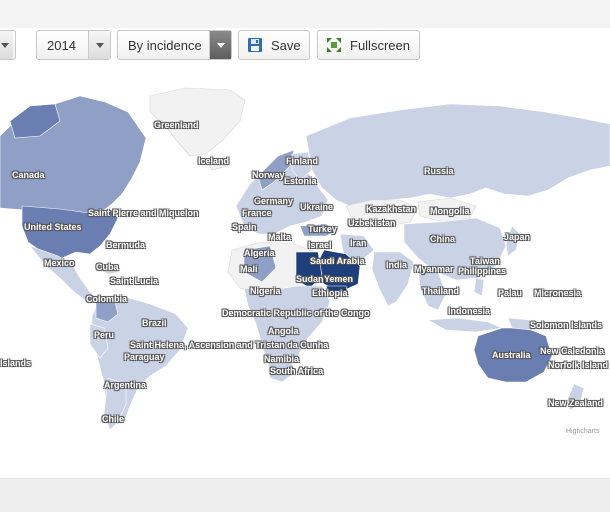 The width and height of the screenshot is (610, 512). I want to click on map-label-angola: Angola, so click(283, 331).